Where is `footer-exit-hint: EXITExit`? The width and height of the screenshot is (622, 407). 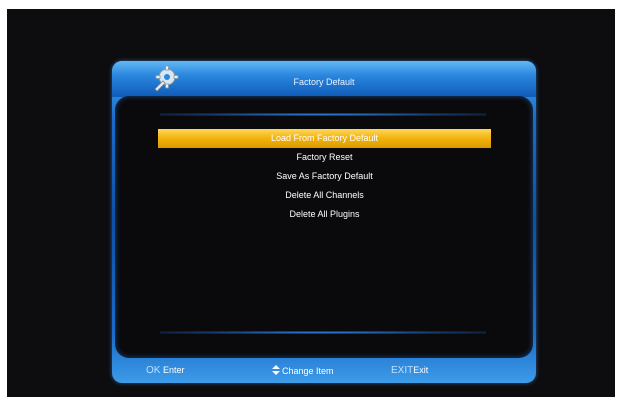
footer-exit-hint: EXITExit is located at coordinates (409, 370).